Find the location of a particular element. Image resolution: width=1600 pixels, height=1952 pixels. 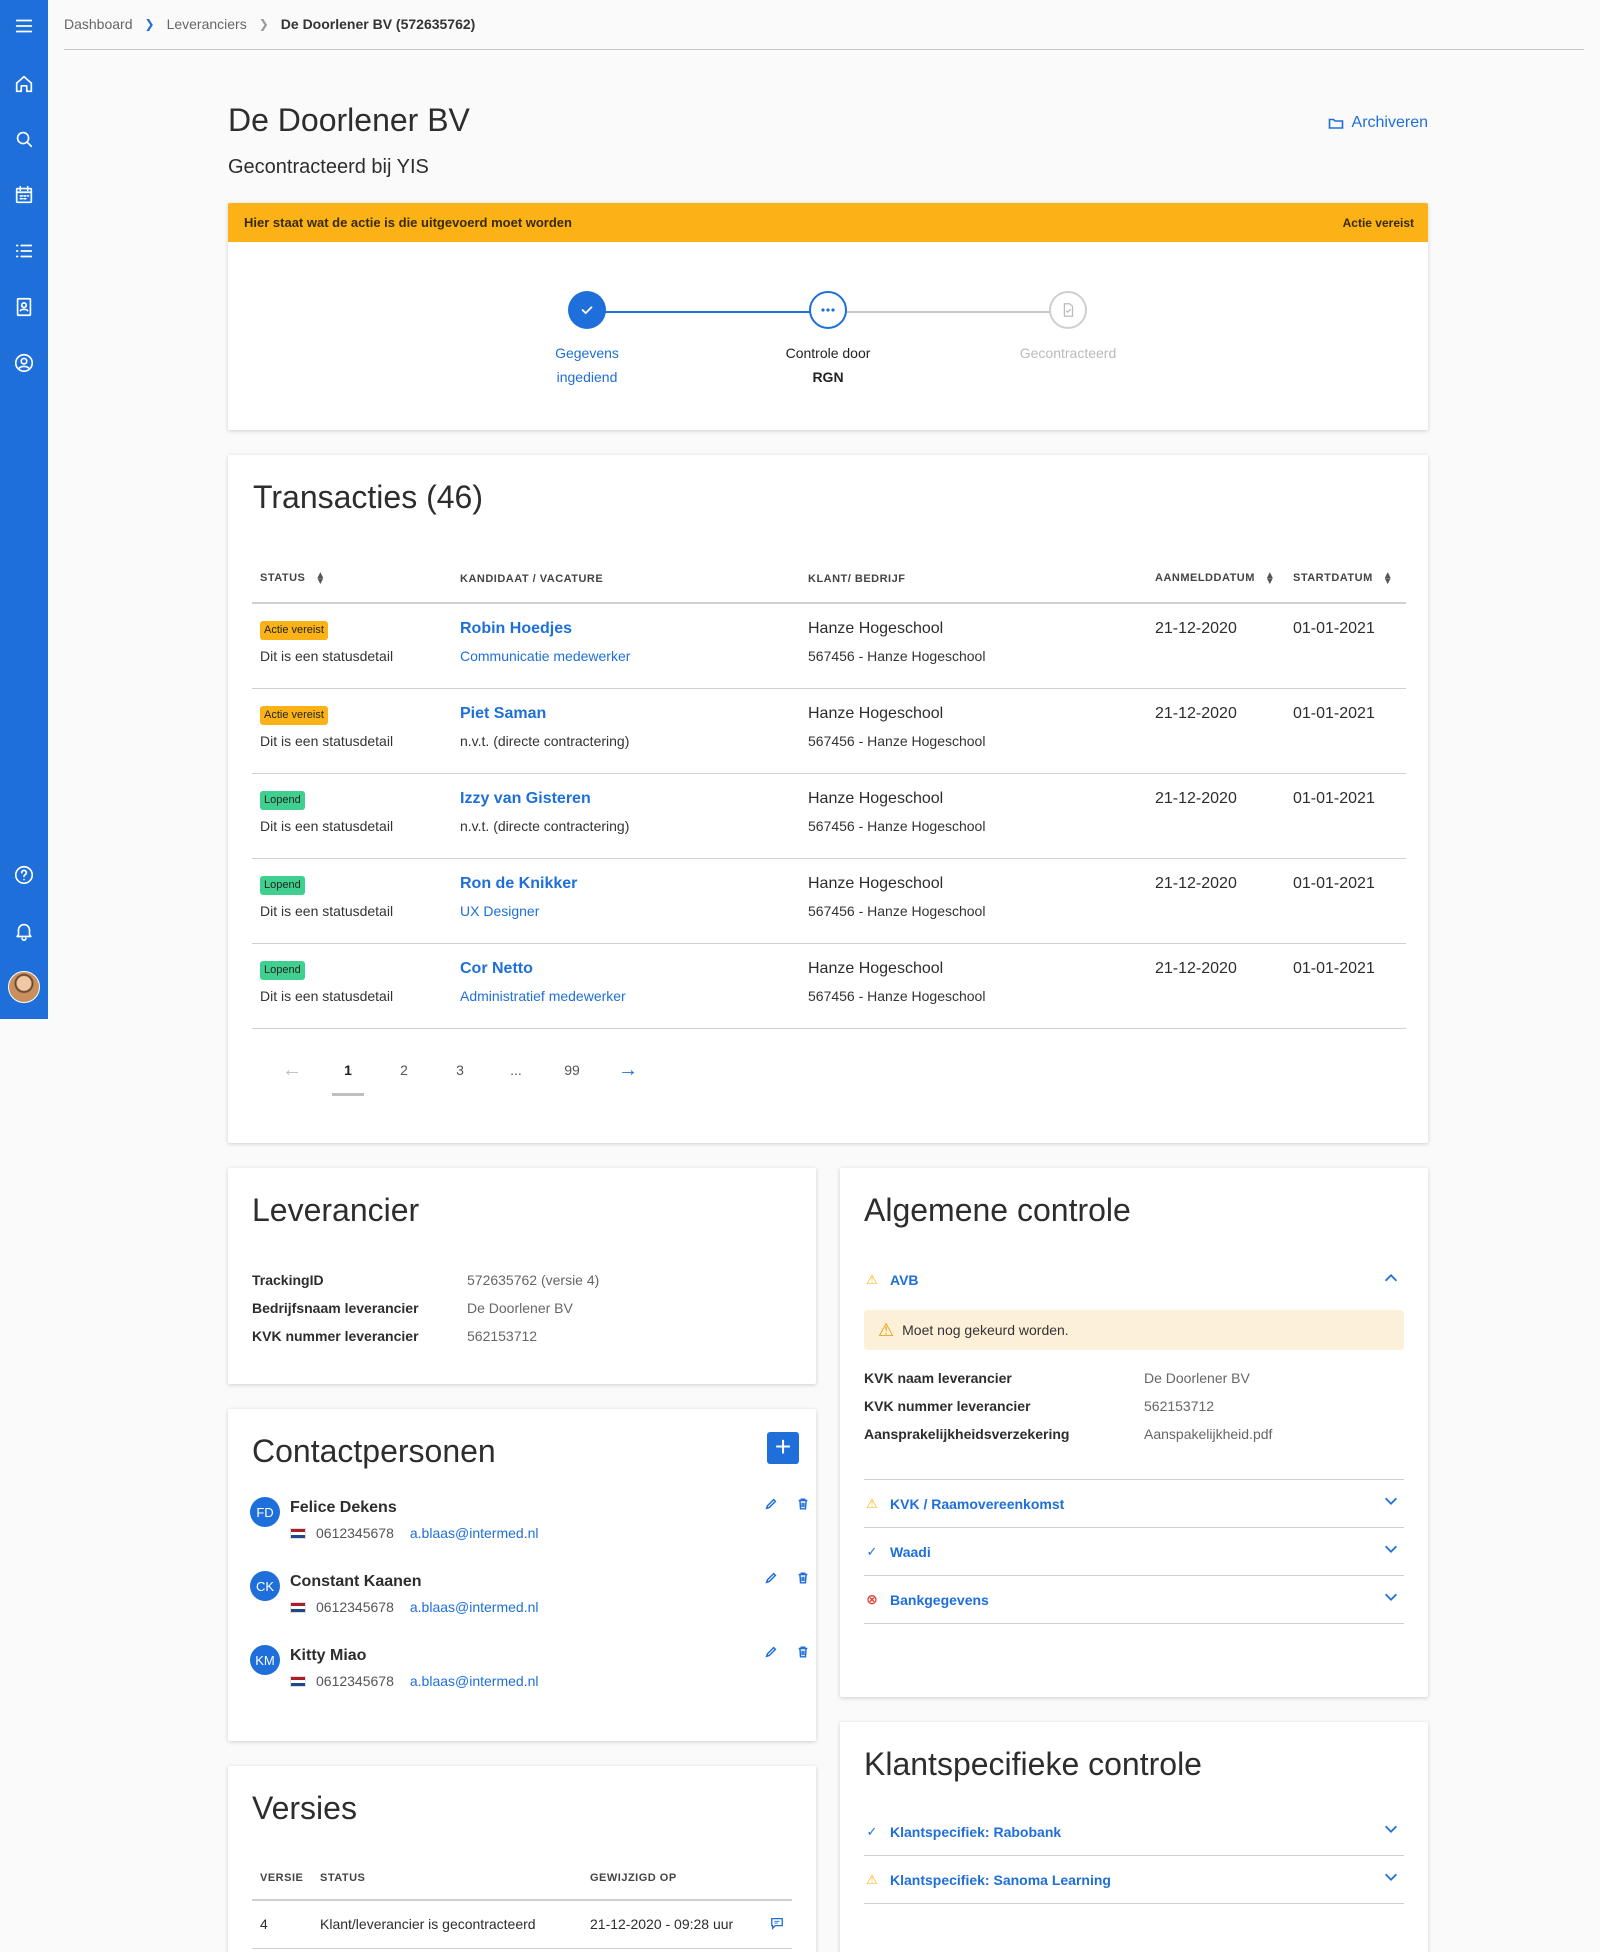

page-button: 3 is located at coordinates (460, 1070).